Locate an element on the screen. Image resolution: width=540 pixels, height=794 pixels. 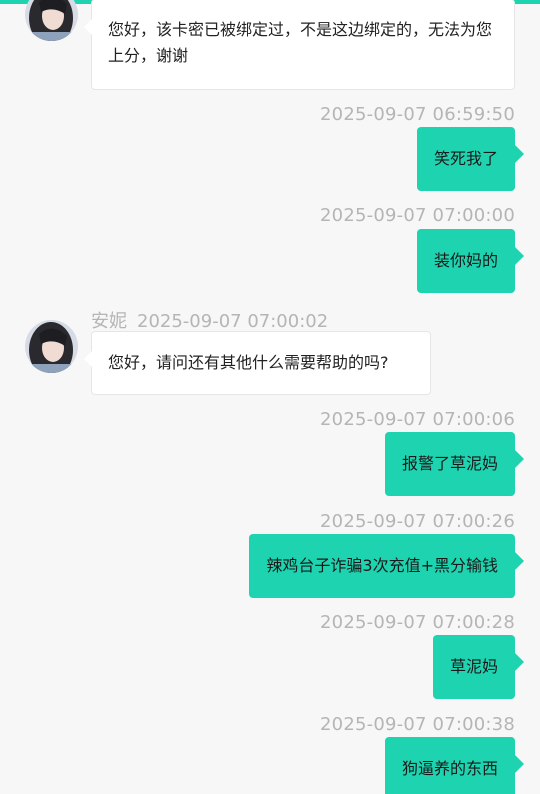
outgoing-message-bubble: 笑死我了 is located at coordinates (470, 159).